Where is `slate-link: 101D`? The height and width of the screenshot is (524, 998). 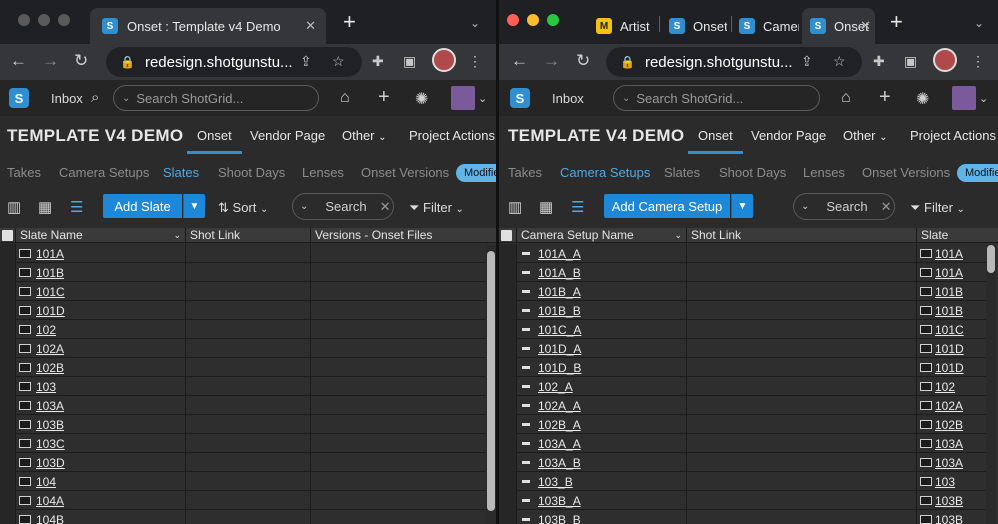
slate-link: 101D is located at coordinates (949, 368).